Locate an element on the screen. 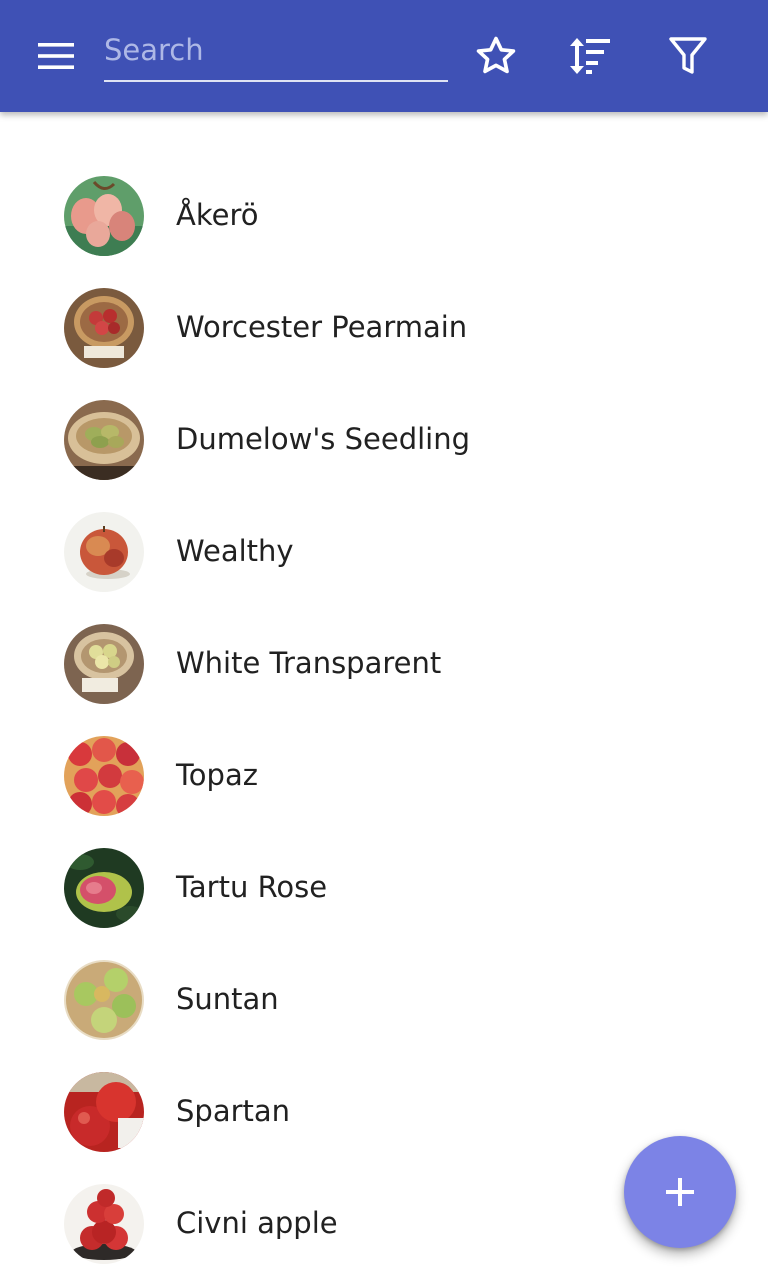 This screenshot has width=768, height=1280. item-name: Wealthy is located at coordinates (235, 551).